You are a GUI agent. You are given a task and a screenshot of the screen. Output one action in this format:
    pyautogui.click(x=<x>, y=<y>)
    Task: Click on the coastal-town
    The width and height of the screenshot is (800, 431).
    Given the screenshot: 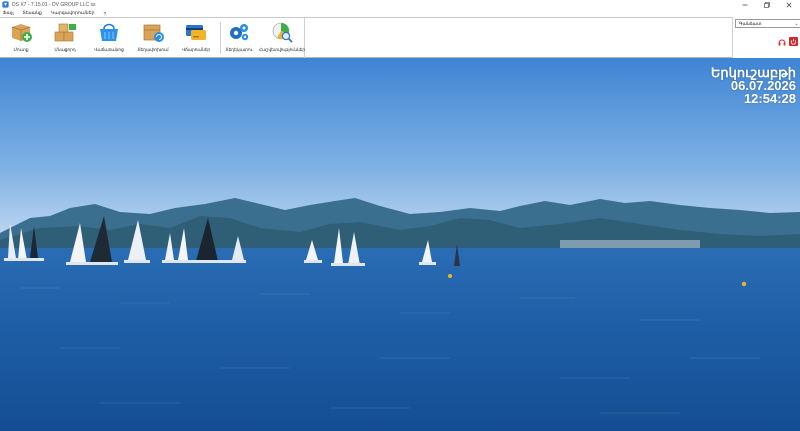 What is the action you would take?
    pyautogui.click(x=630, y=244)
    